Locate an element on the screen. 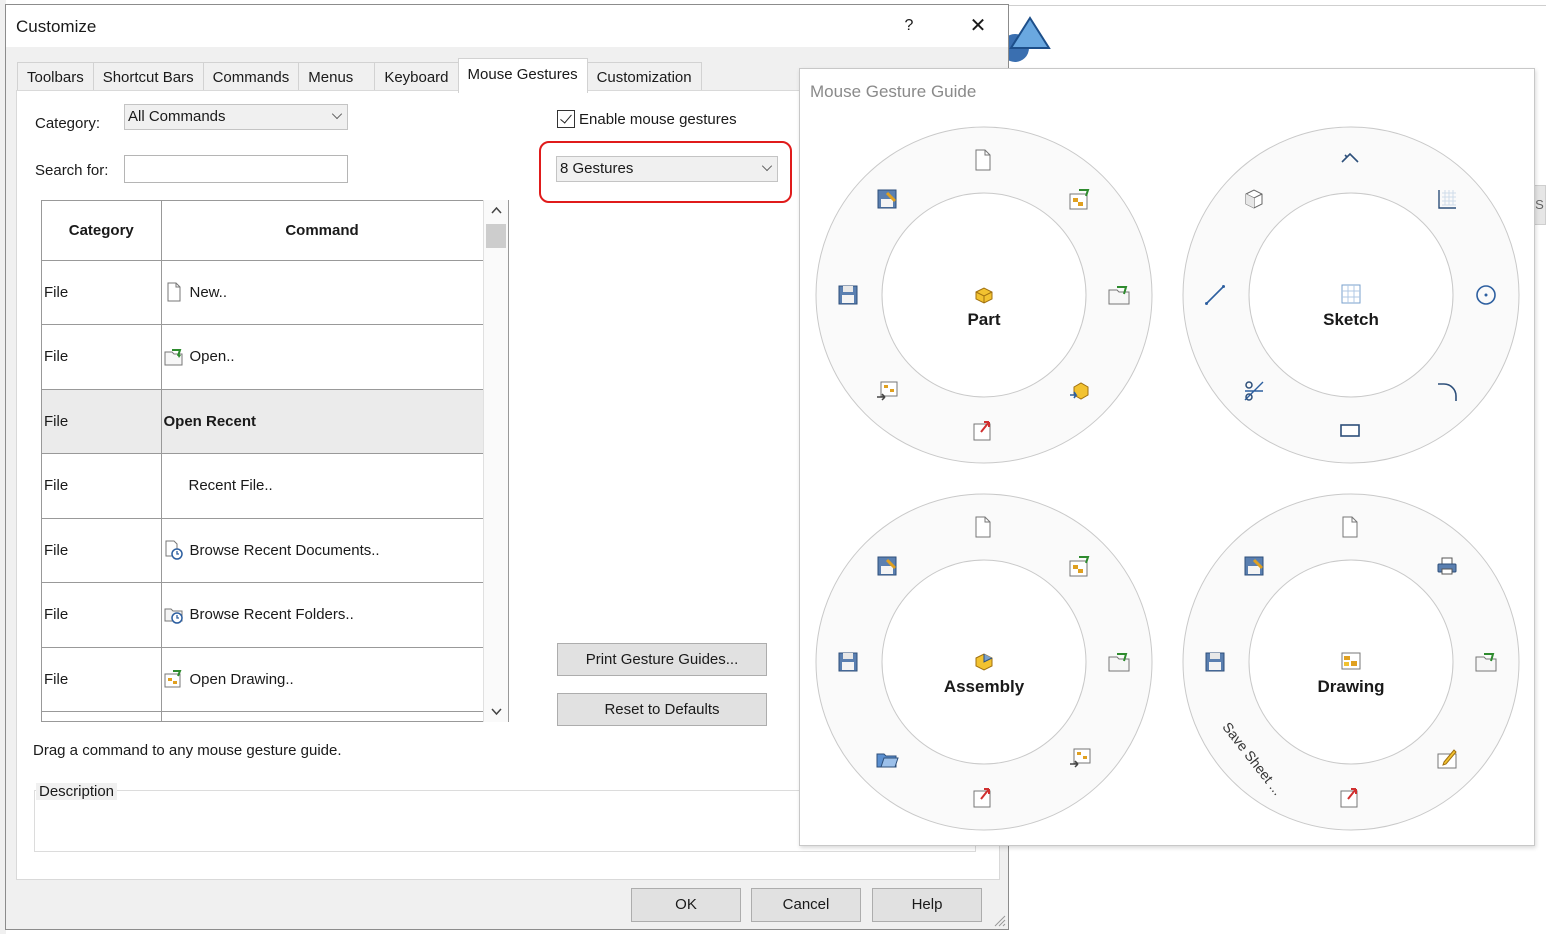 This screenshot has width=1546, height=934. grid-icon is located at coordinates (1447, 199).